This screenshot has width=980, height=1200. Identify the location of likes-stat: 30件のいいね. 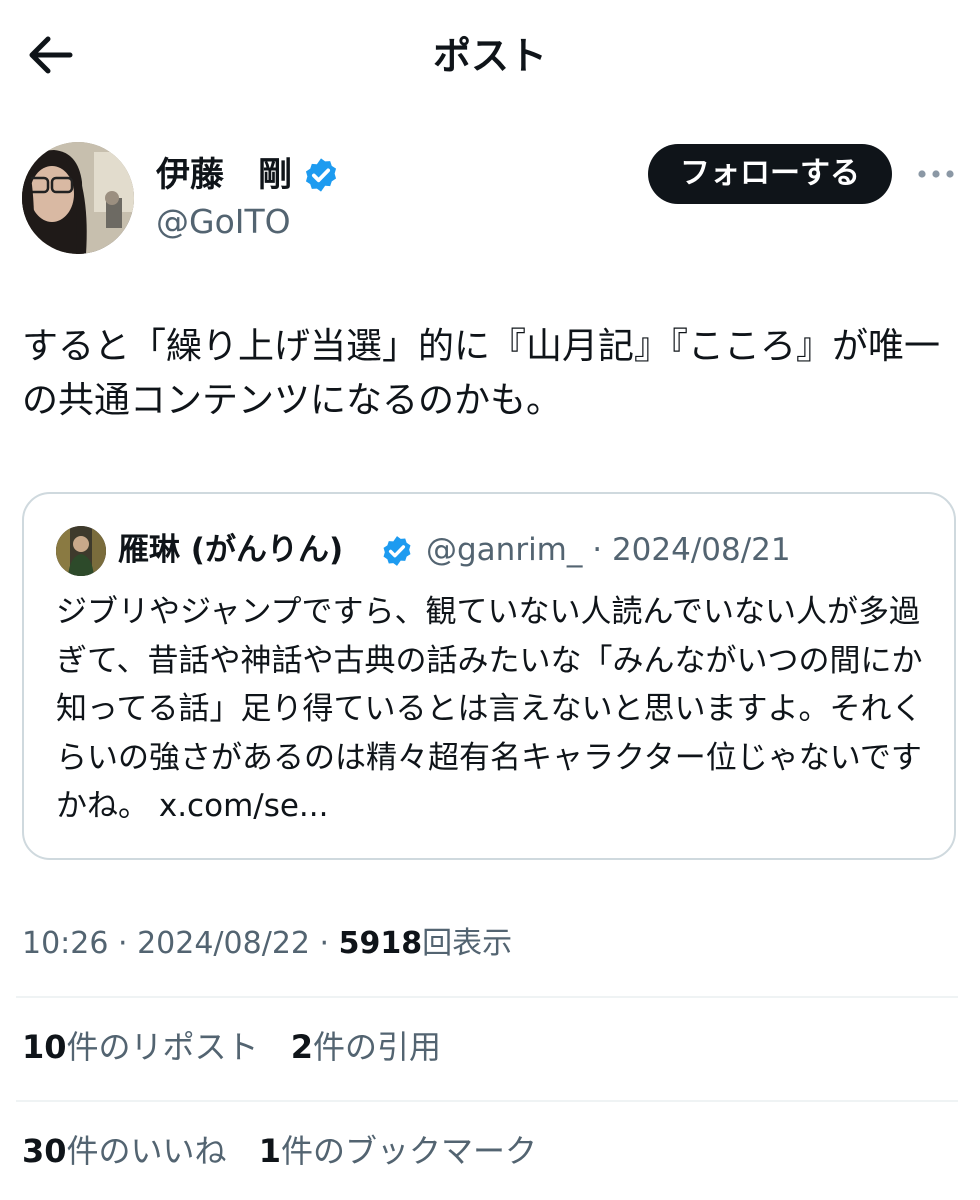
(124, 1151).